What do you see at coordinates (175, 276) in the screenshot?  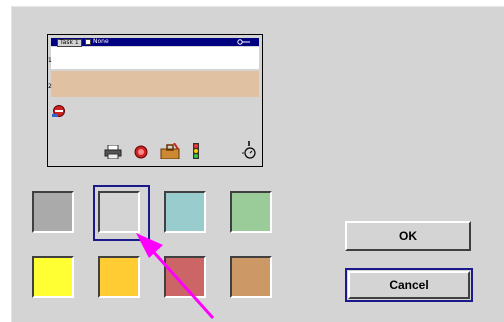 I see `callout-arrow` at bounding box center [175, 276].